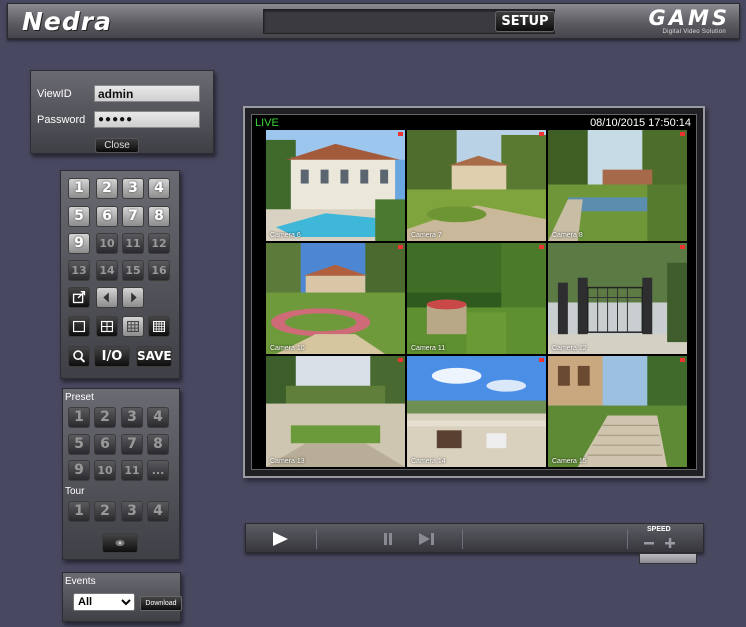  I want to click on previous-button, so click(107, 297).